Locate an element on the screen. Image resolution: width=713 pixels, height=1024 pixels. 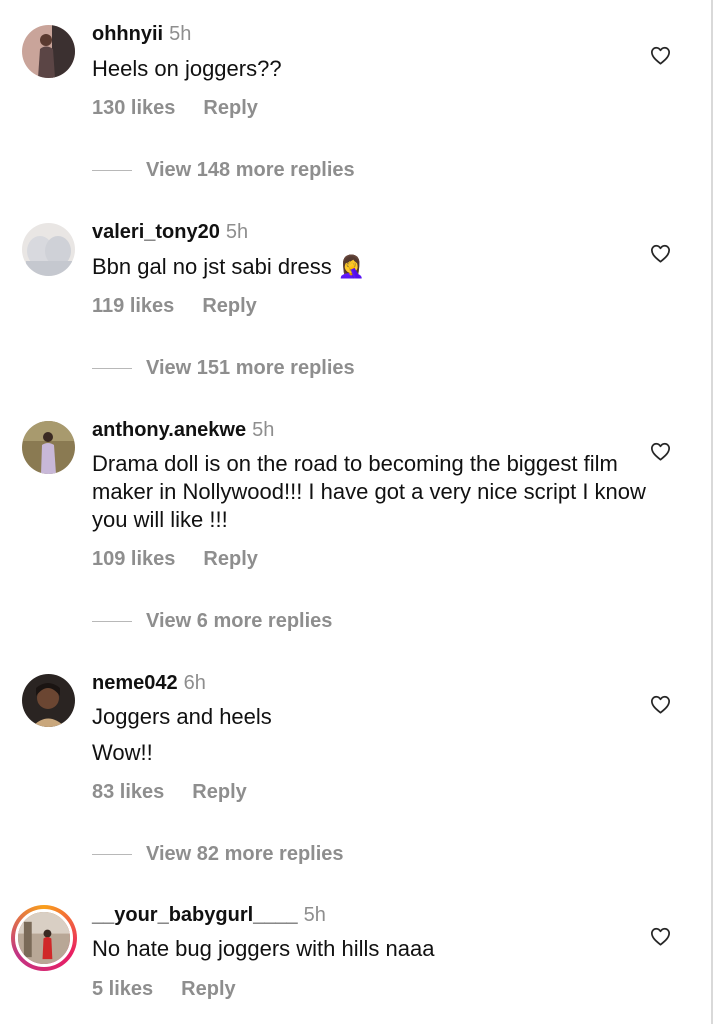
comment-username: anthony.anekwe is located at coordinates (169, 430).